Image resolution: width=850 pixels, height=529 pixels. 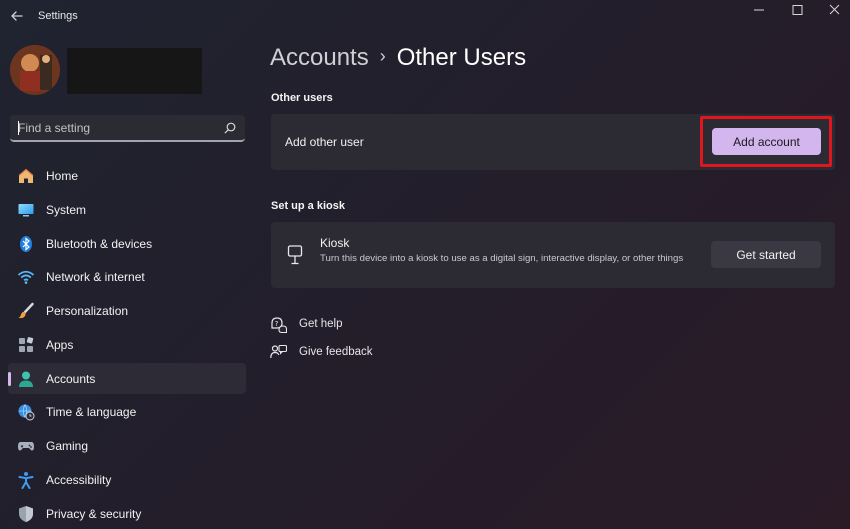 What do you see at coordinates (26, 412) in the screenshot?
I see `globe-clock-icon` at bounding box center [26, 412].